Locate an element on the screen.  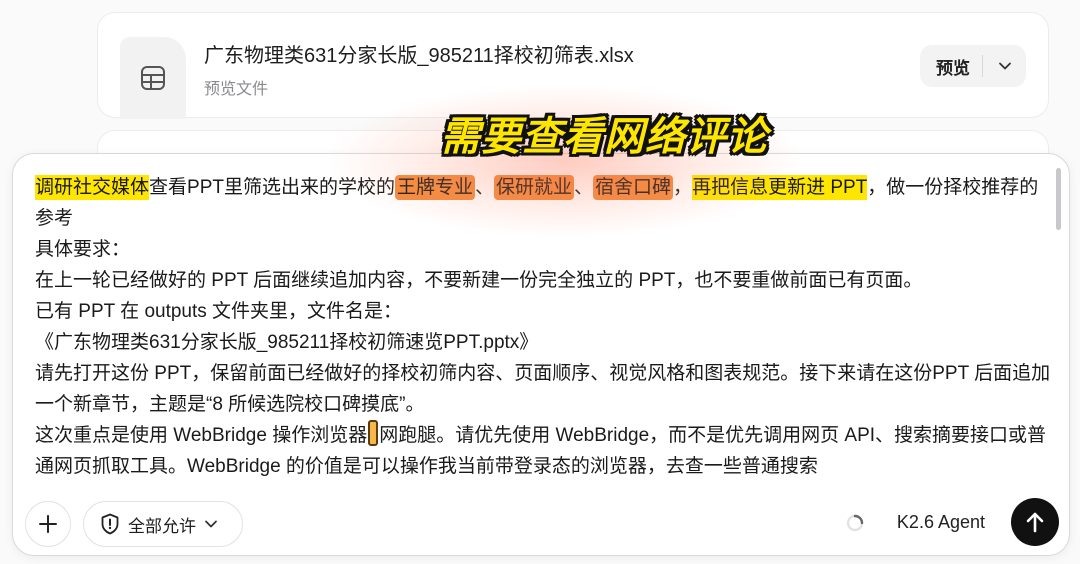
preview-button: 预览 is located at coordinates (973, 66).